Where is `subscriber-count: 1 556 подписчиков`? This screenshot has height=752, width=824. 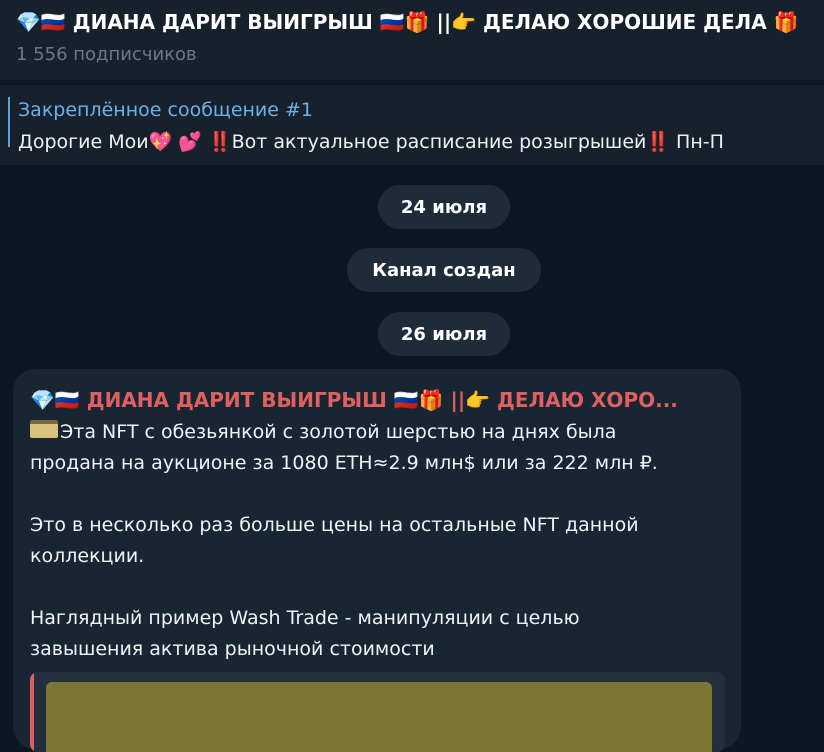 subscriber-count: 1 556 подписчиков is located at coordinates (106, 54).